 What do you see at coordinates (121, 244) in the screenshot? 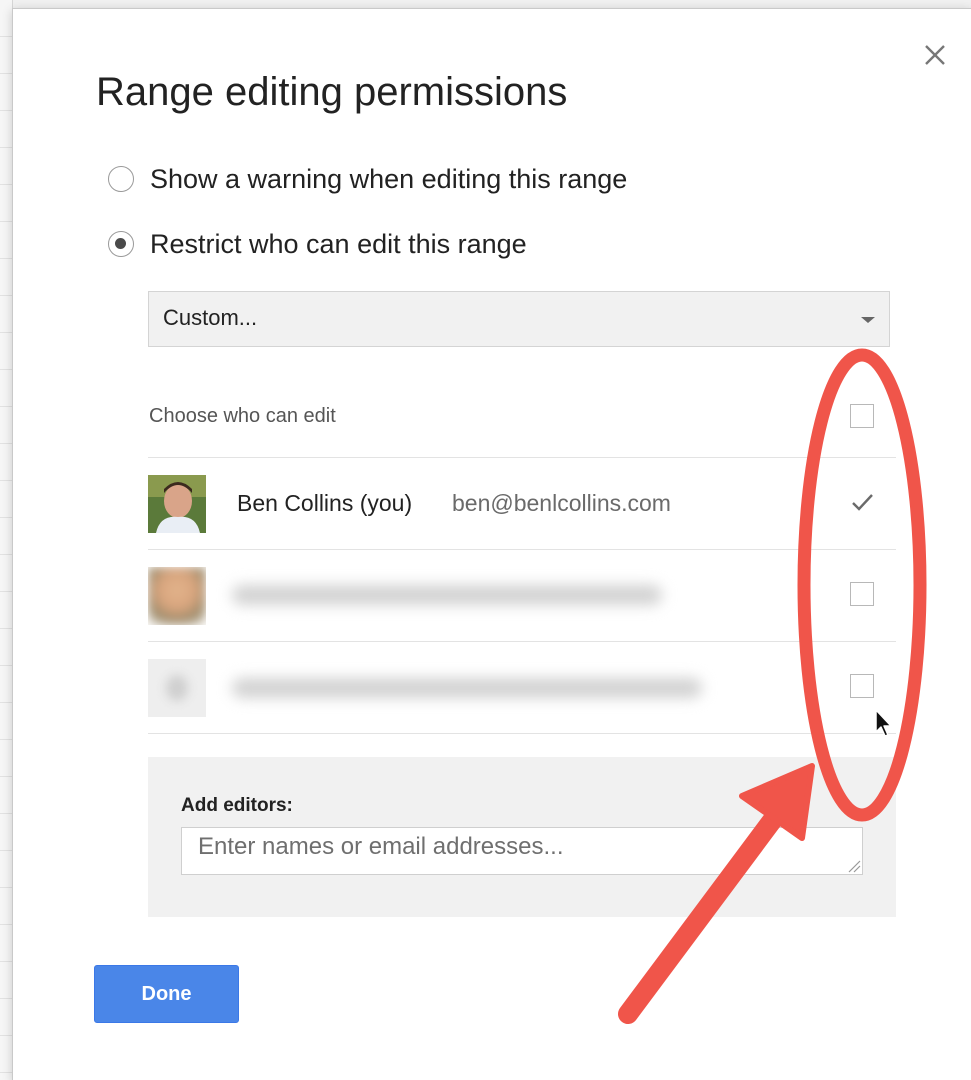
I see `restrict-radio` at bounding box center [121, 244].